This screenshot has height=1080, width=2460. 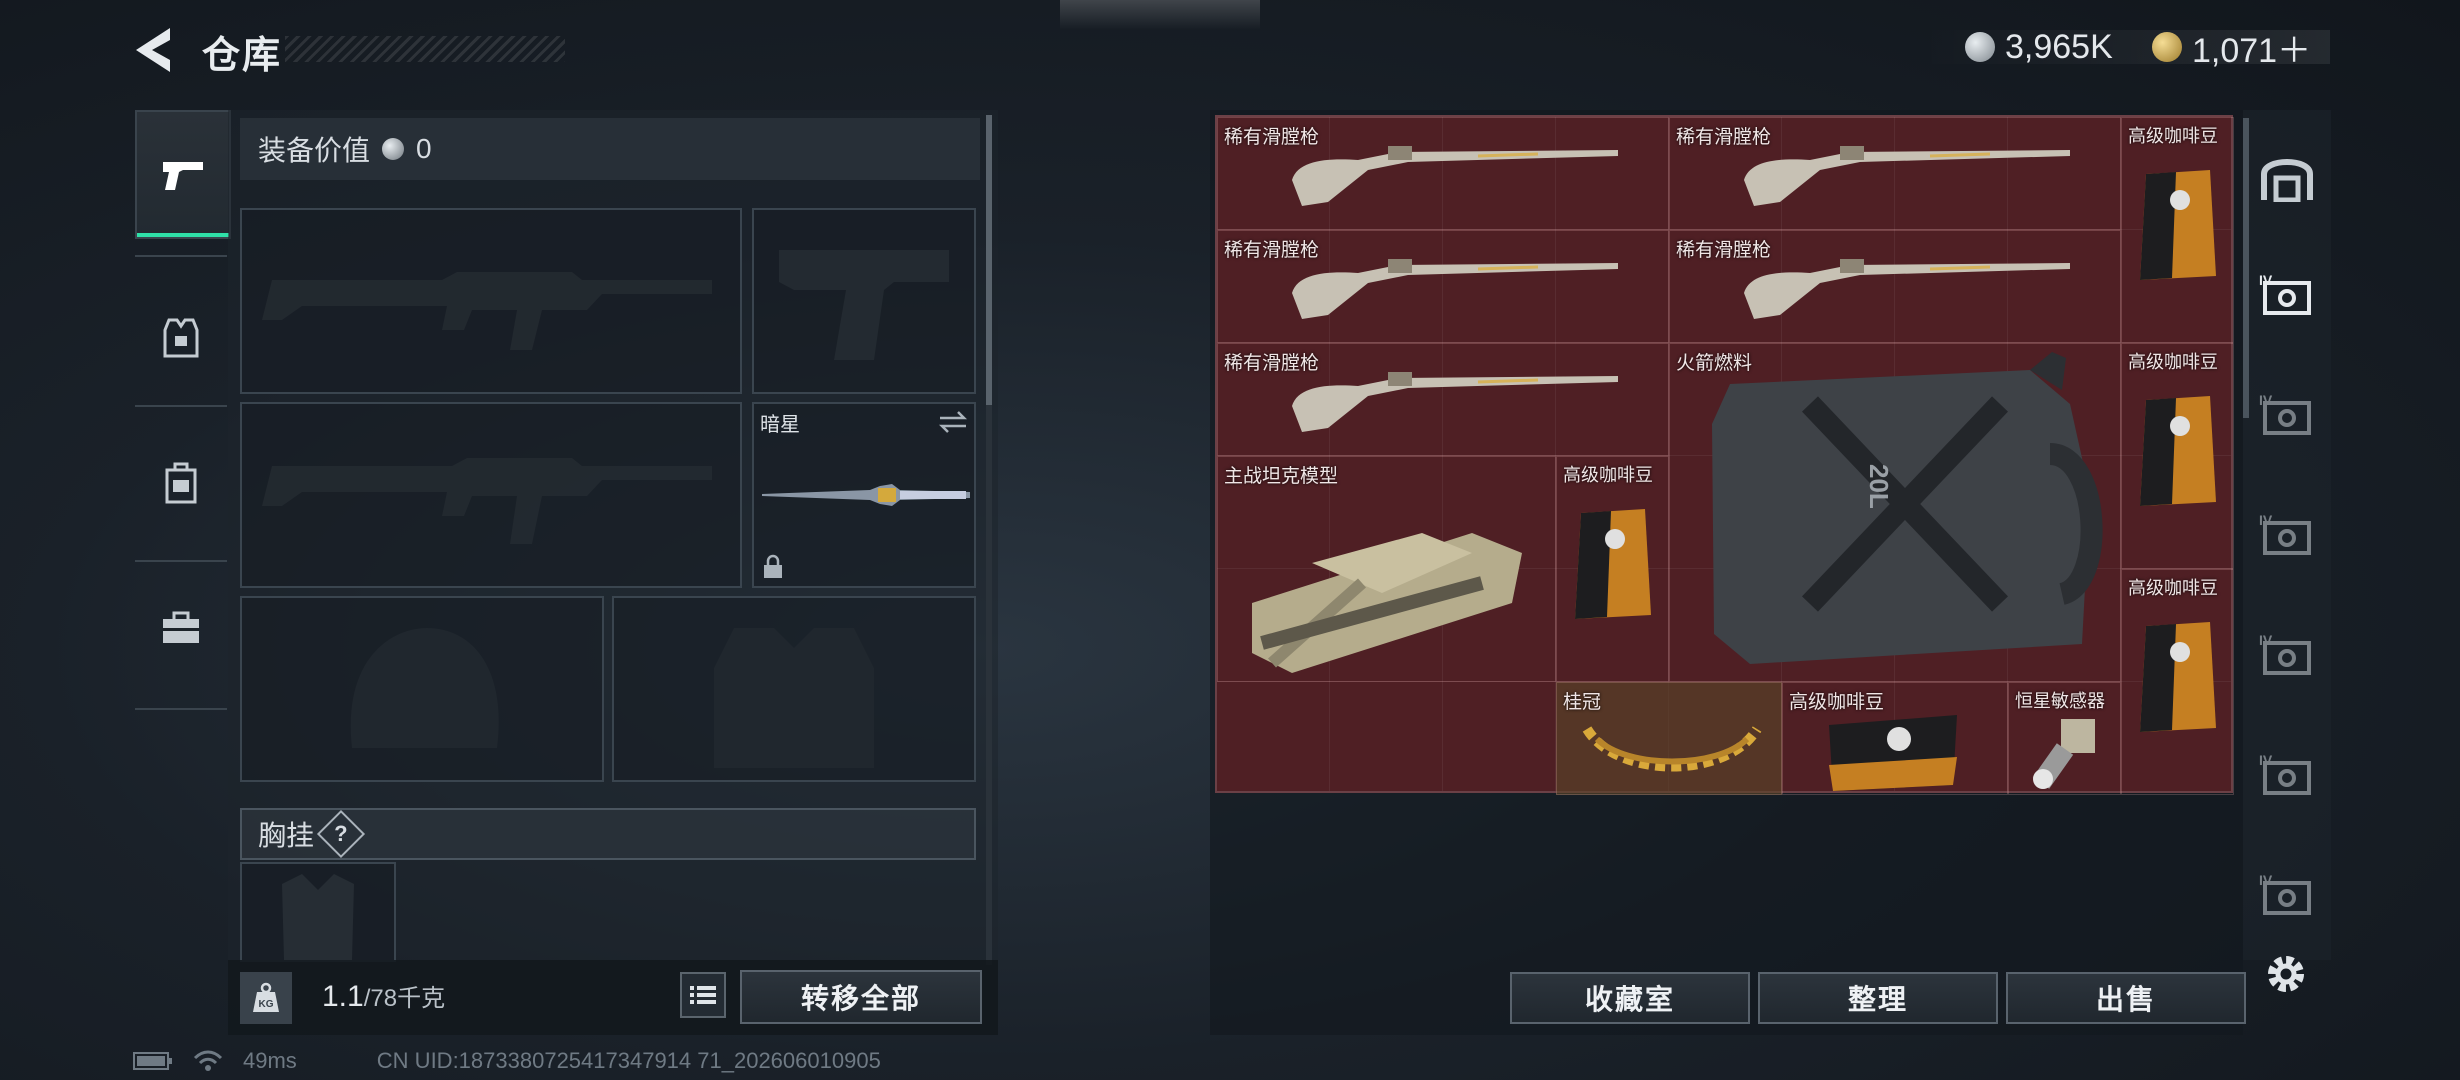 What do you see at coordinates (424, 148) in the screenshot?
I see `equipment-value: 0` at bounding box center [424, 148].